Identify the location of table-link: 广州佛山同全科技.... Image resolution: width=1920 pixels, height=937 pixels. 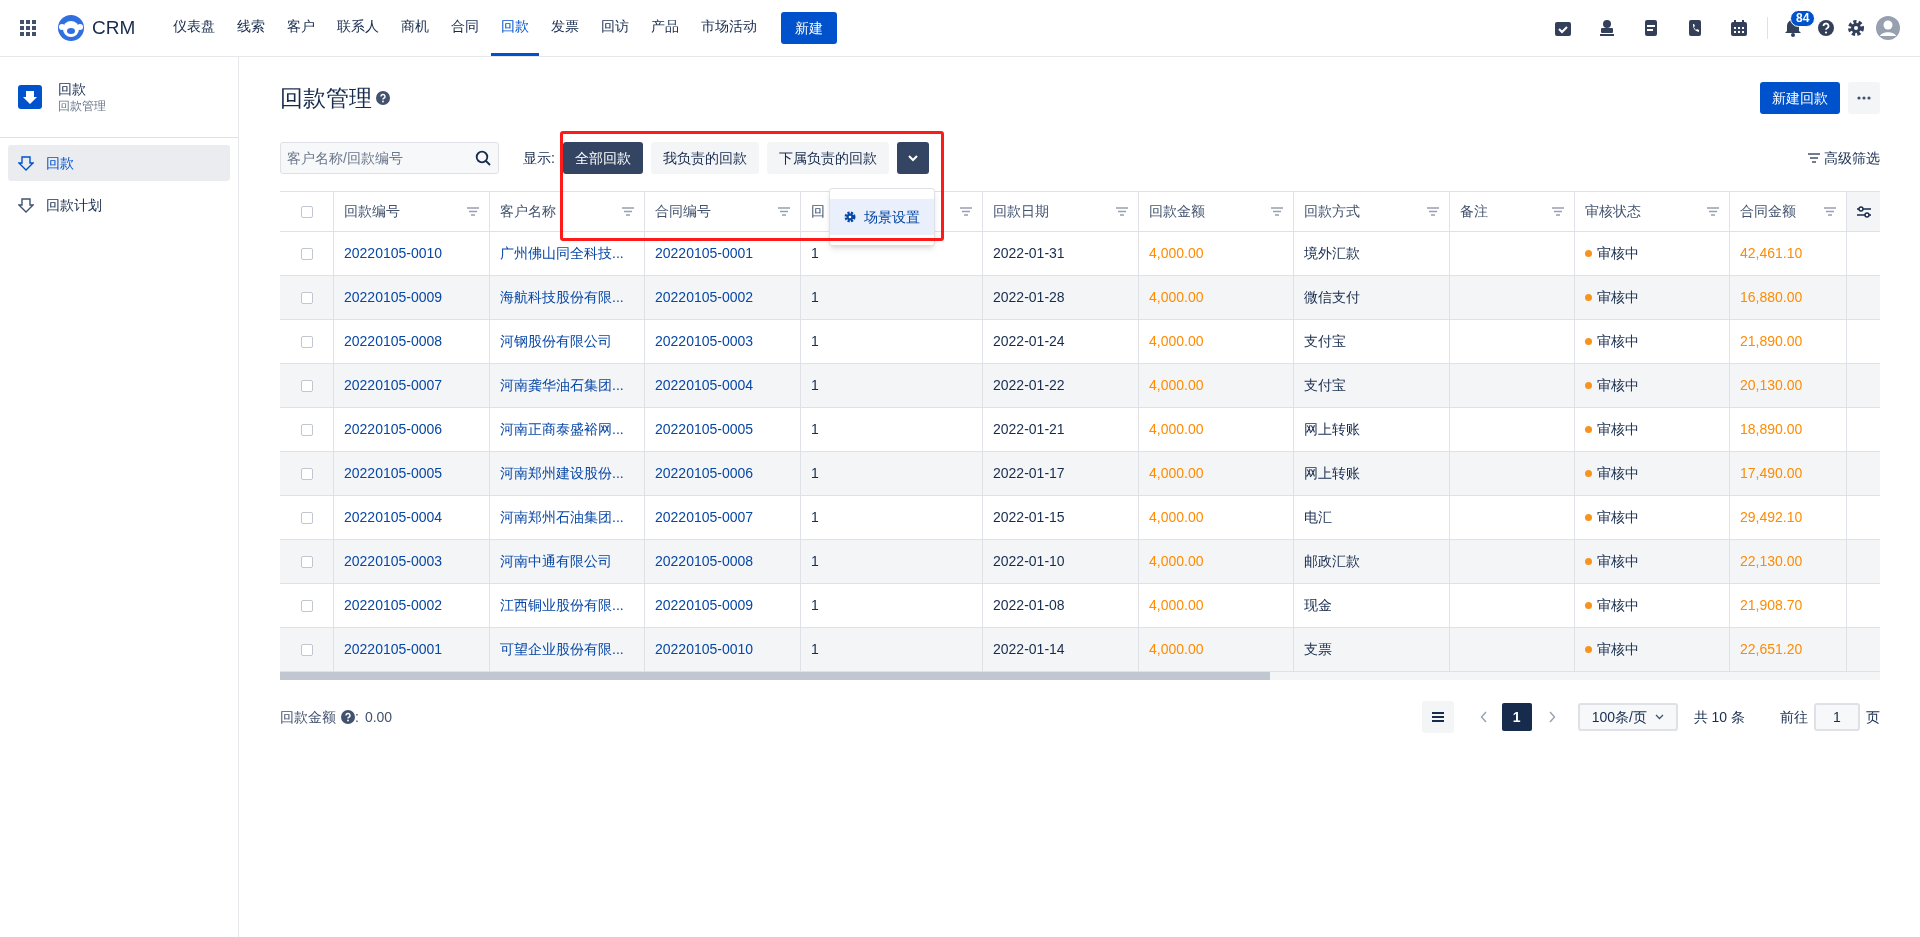
(562, 253).